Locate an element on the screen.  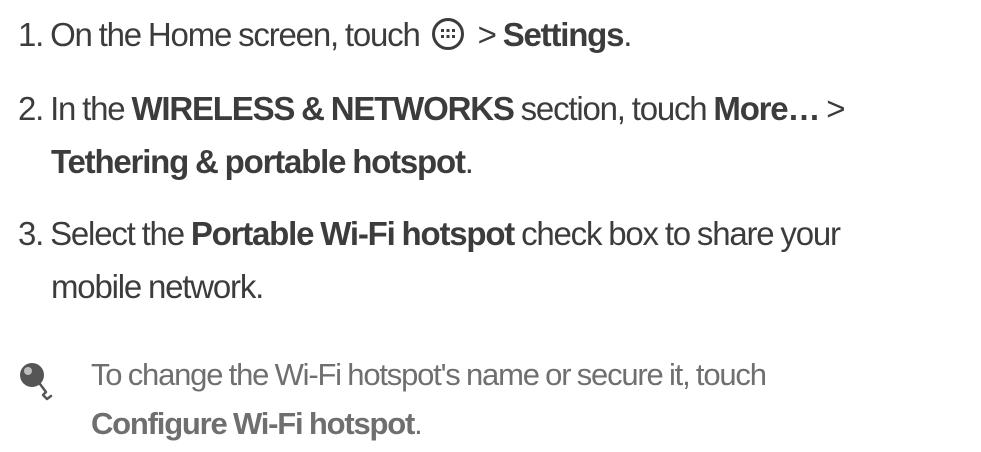
step-2-line-2: Tethering & portable hotspot. is located at coordinates (431, 161).